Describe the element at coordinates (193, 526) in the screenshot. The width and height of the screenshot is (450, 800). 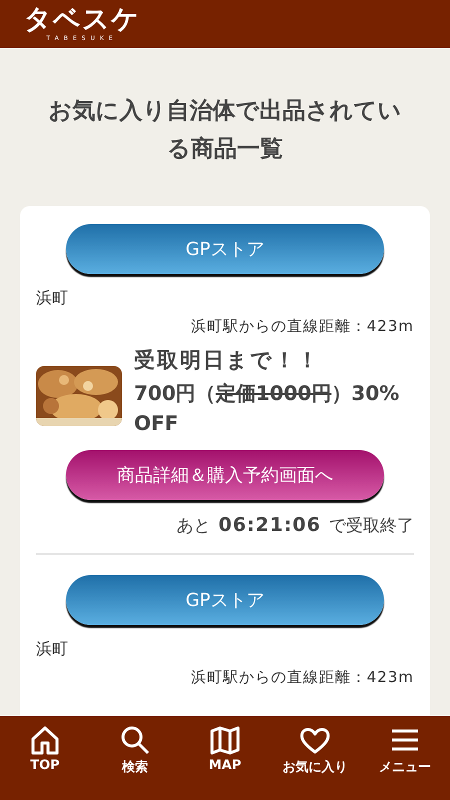
I see `remaining-prefix: あと` at that location.